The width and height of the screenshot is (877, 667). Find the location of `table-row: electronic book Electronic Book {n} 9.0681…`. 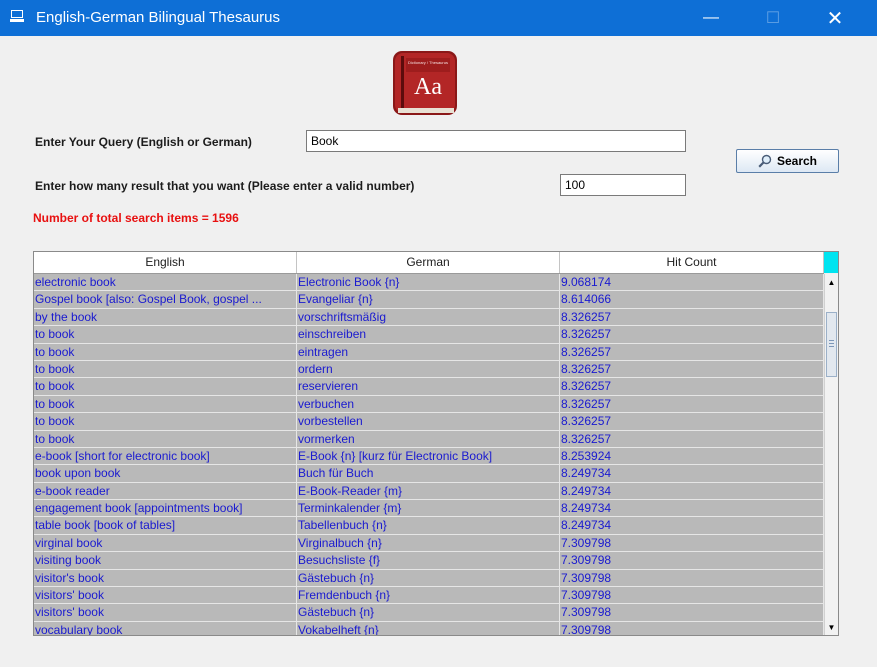

table-row: electronic book Electronic Book {n} 9.0681… is located at coordinates (429, 283).